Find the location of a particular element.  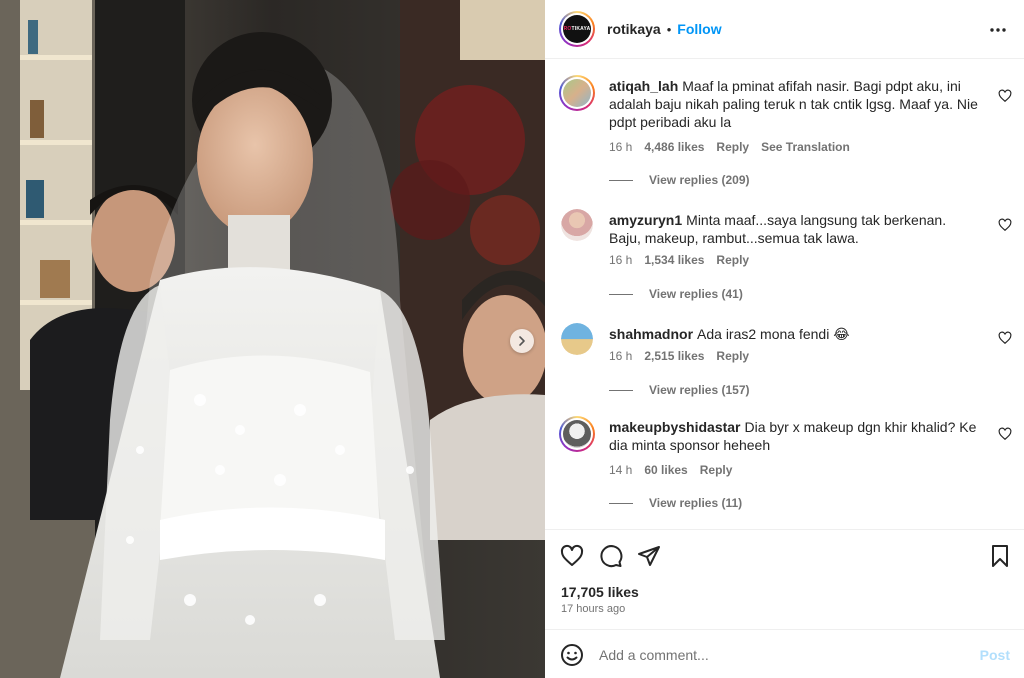

smiley-icon is located at coordinates (572, 655).